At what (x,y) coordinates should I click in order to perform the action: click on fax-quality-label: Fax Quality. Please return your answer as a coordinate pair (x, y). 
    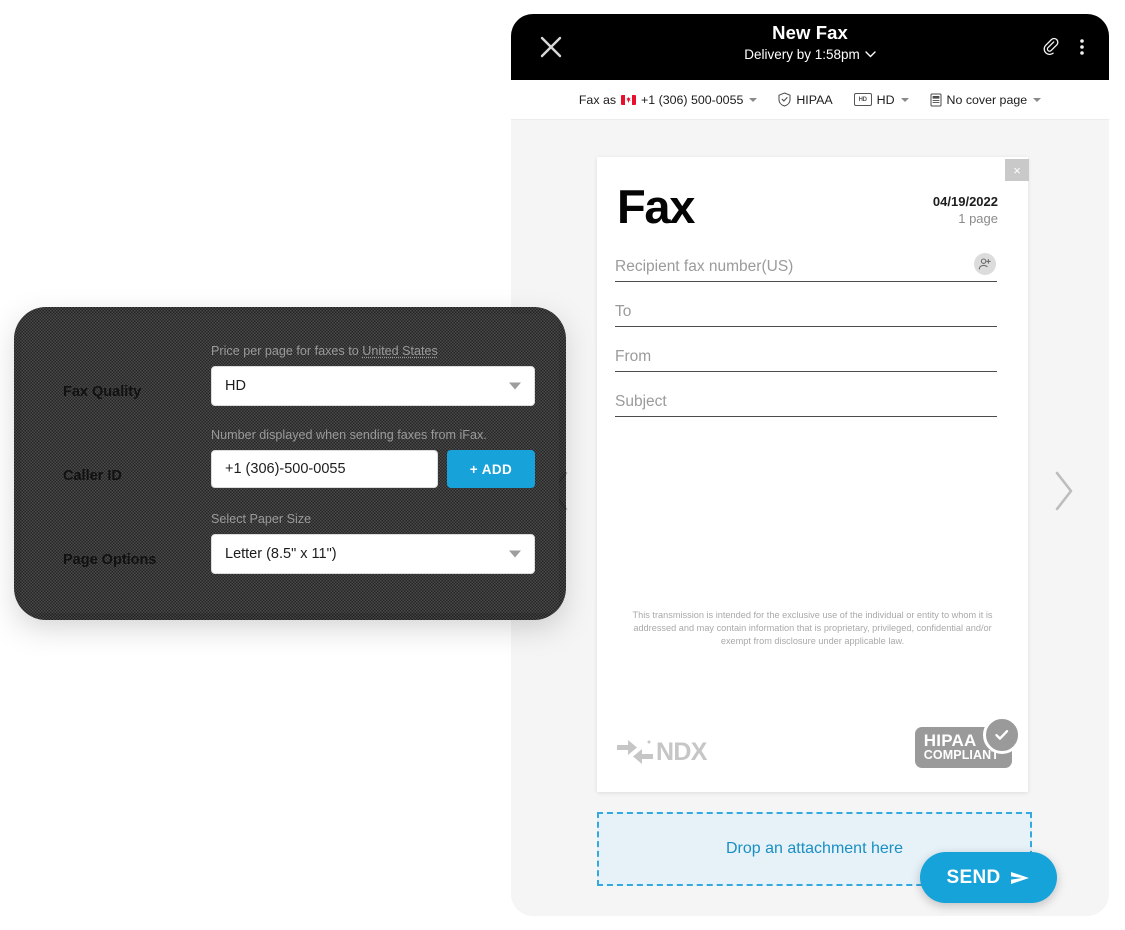
    Looking at the image, I should click on (102, 392).